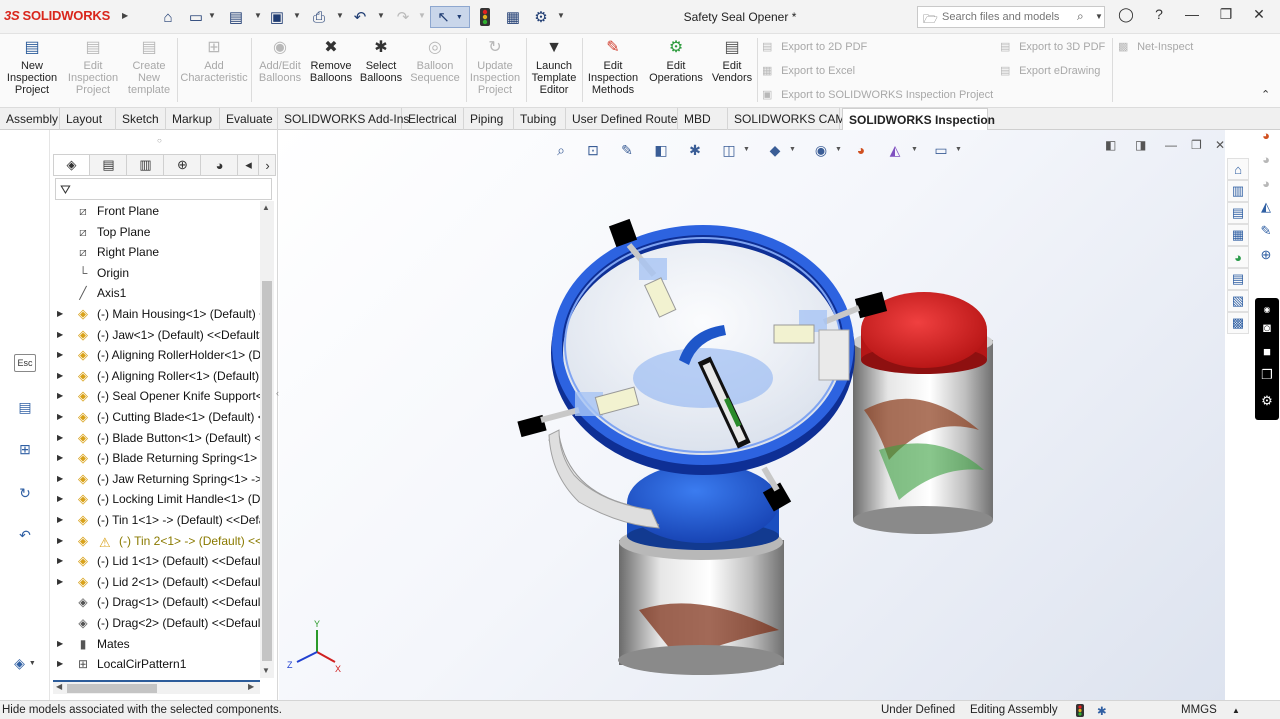  Describe the element at coordinates (1238, 257) in the screenshot. I see `appearances-icon: ◕` at that location.